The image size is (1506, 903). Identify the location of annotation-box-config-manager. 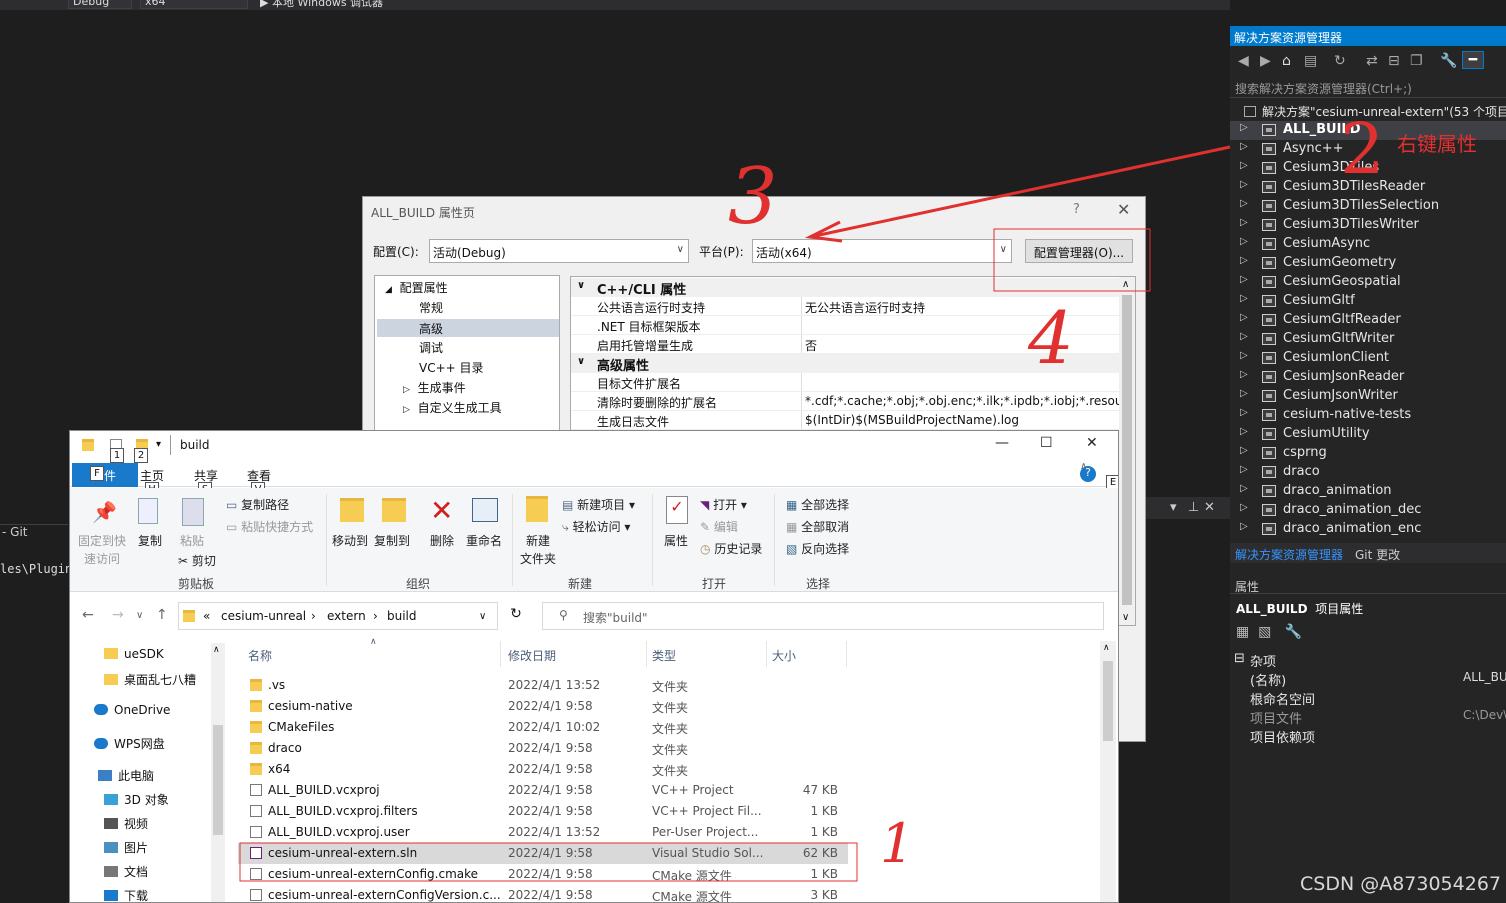
(1072, 260).